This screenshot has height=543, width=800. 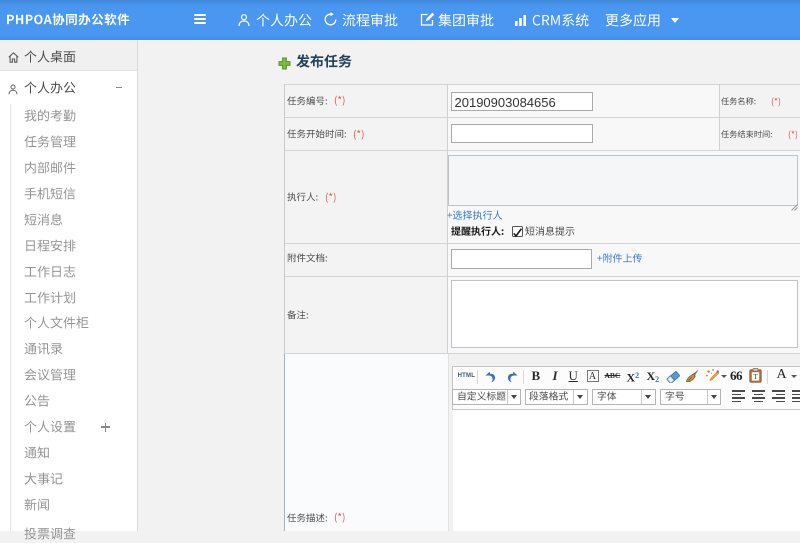 What do you see at coordinates (755, 377) in the screenshot?
I see `svg-text: T` at bounding box center [755, 377].